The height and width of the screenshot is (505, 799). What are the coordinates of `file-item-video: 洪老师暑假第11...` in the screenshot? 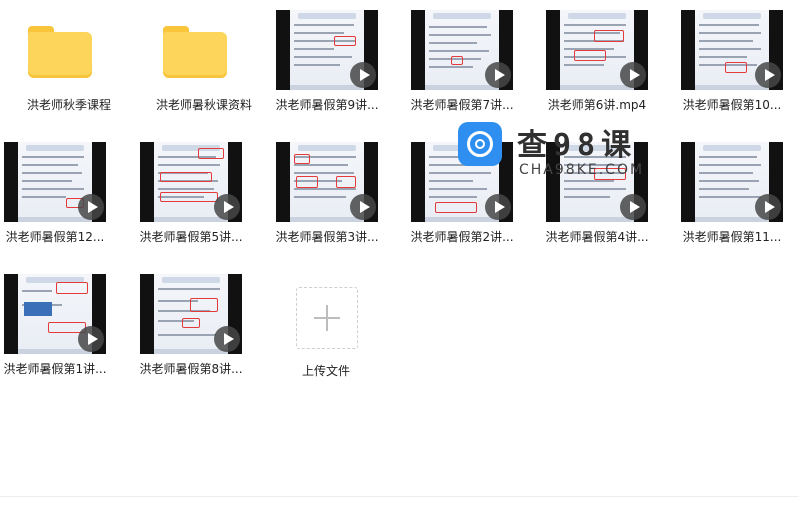 It's located at (723, 191).